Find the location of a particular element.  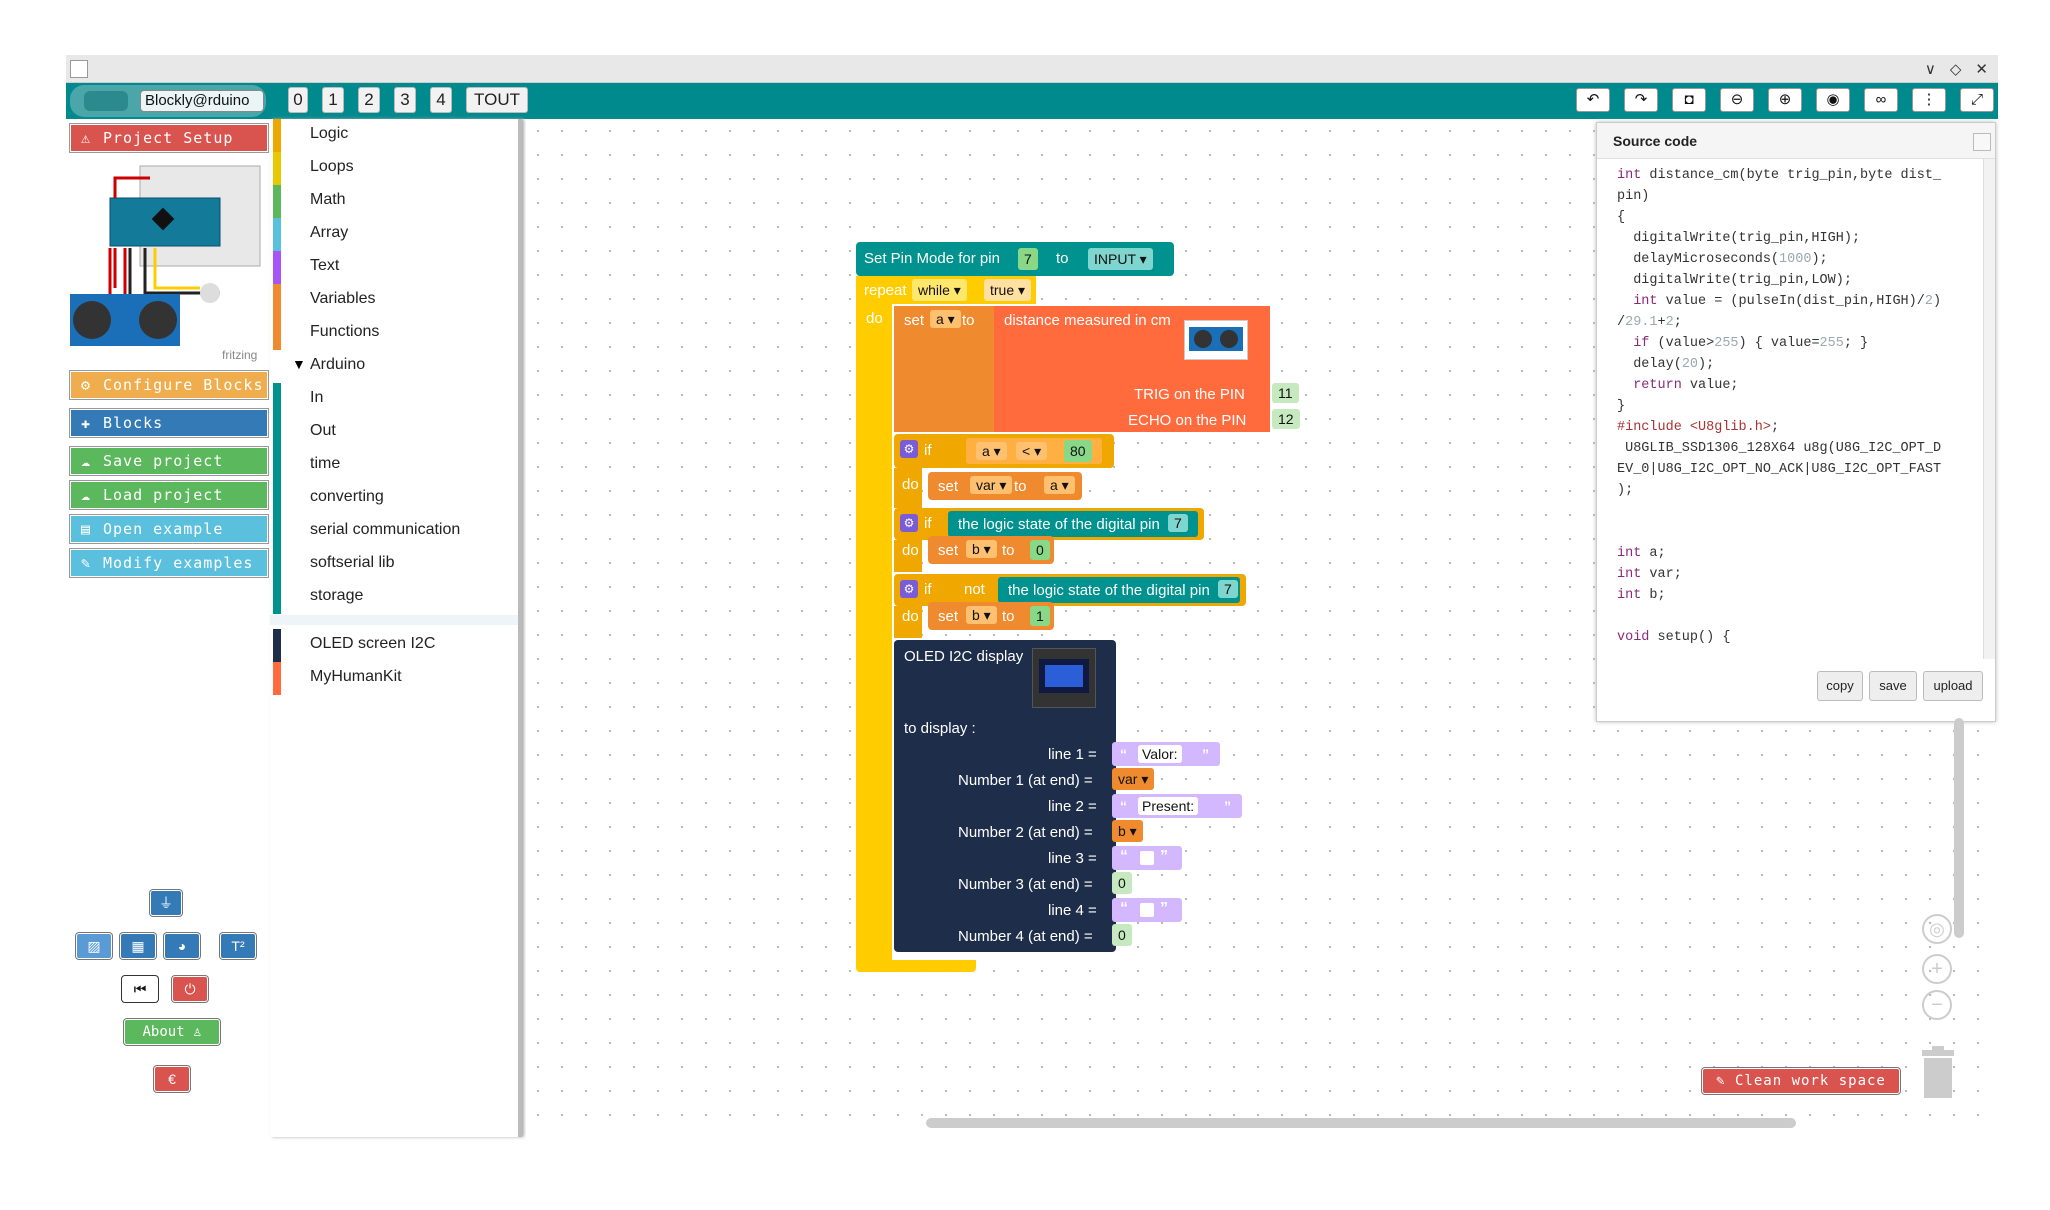

source-code-header: Source code is located at coordinates (1796, 141).